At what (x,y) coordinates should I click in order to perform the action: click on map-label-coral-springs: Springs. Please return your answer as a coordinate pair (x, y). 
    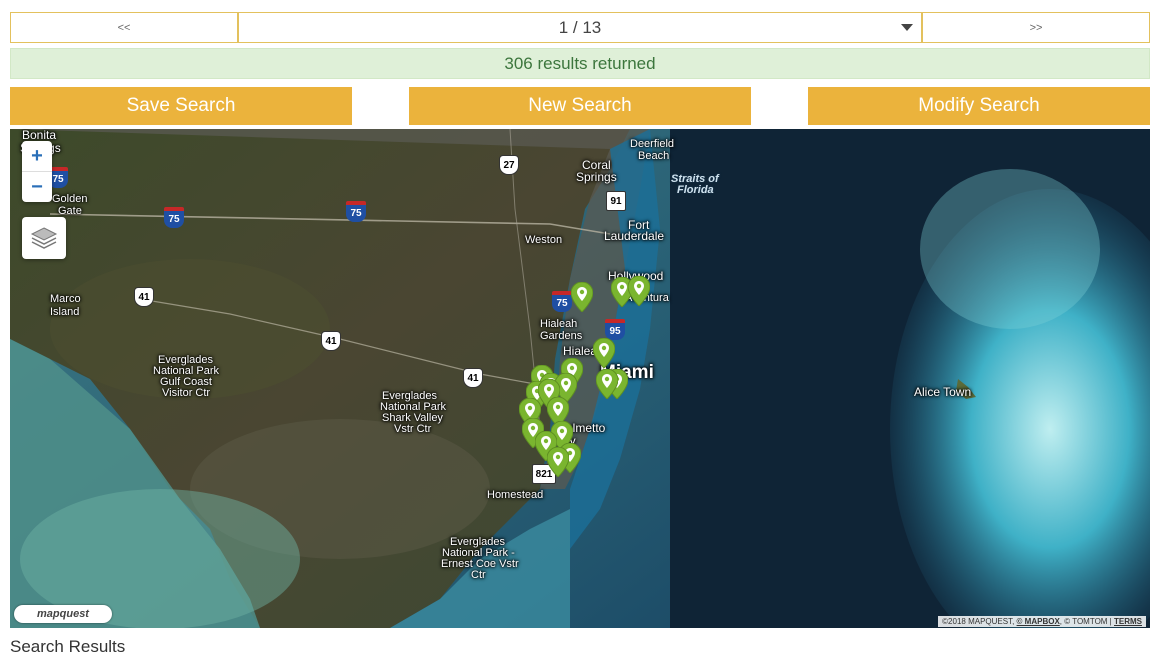
    Looking at the image, I should click on (596, 177).